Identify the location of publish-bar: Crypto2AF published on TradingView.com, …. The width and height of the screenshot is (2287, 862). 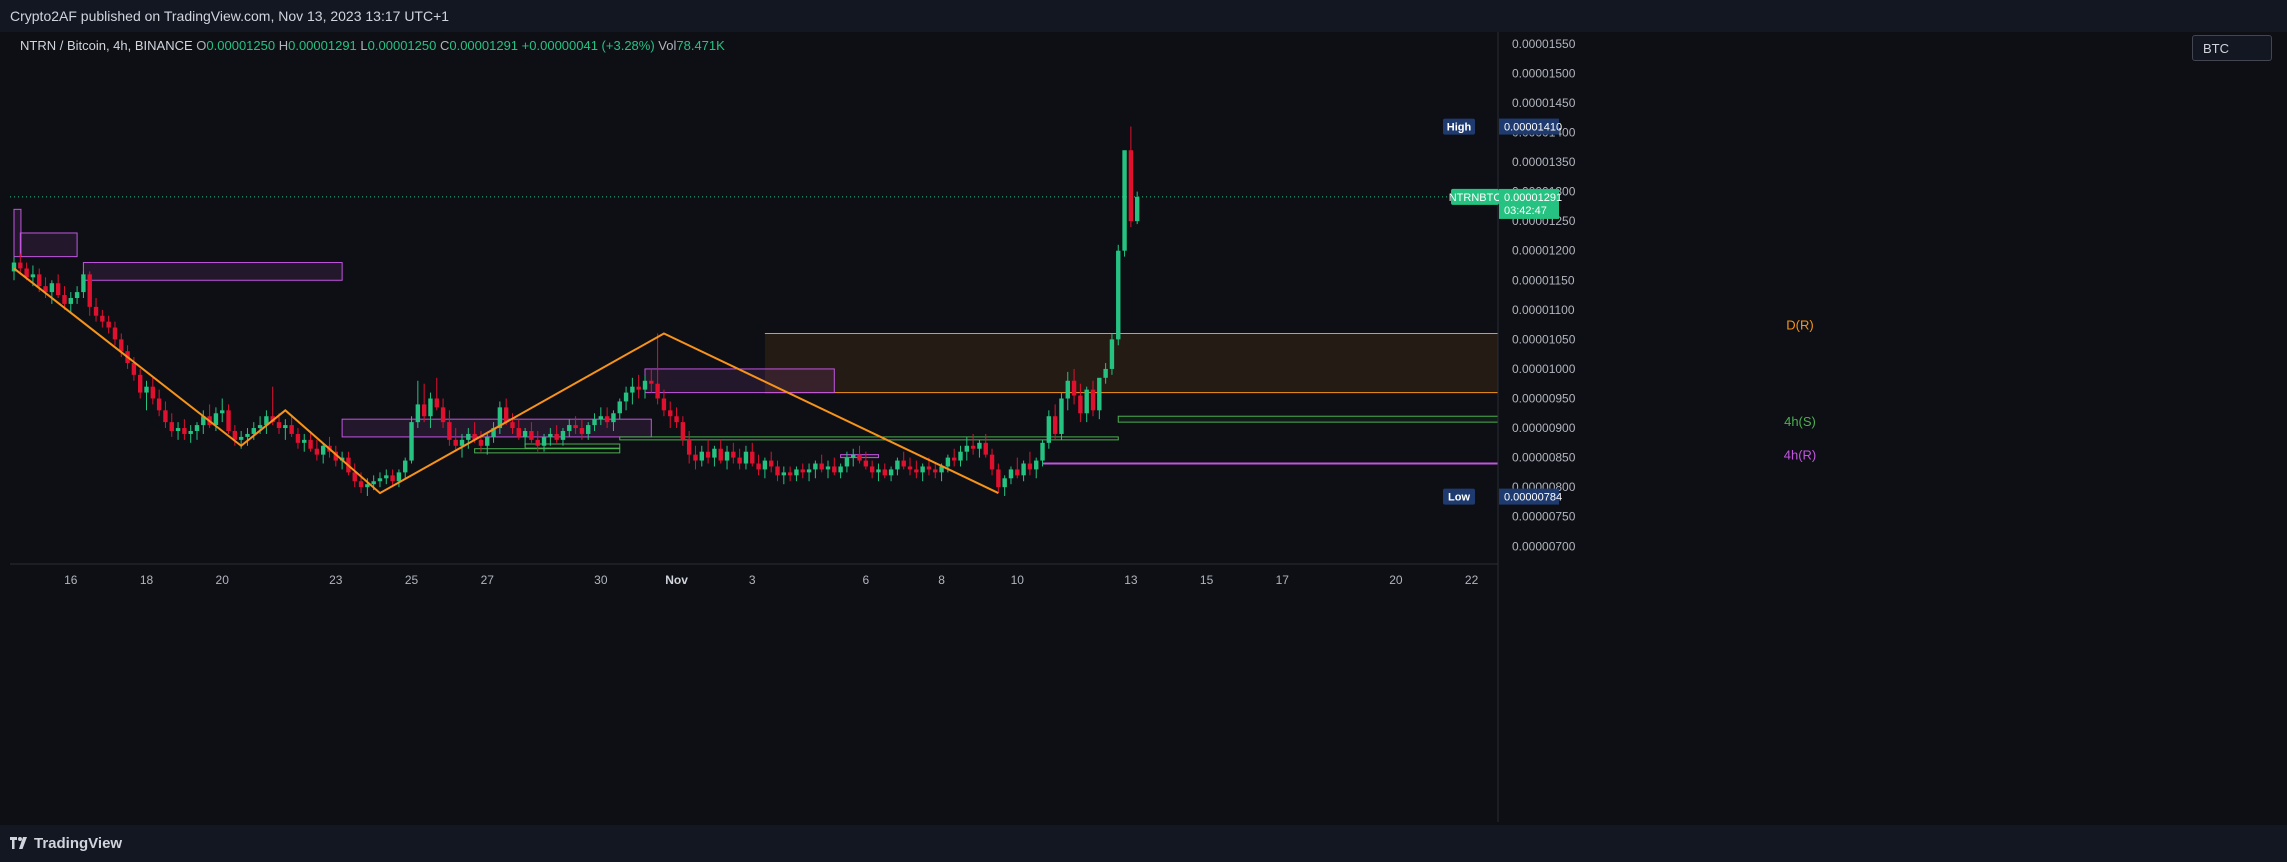
(1143, 16).